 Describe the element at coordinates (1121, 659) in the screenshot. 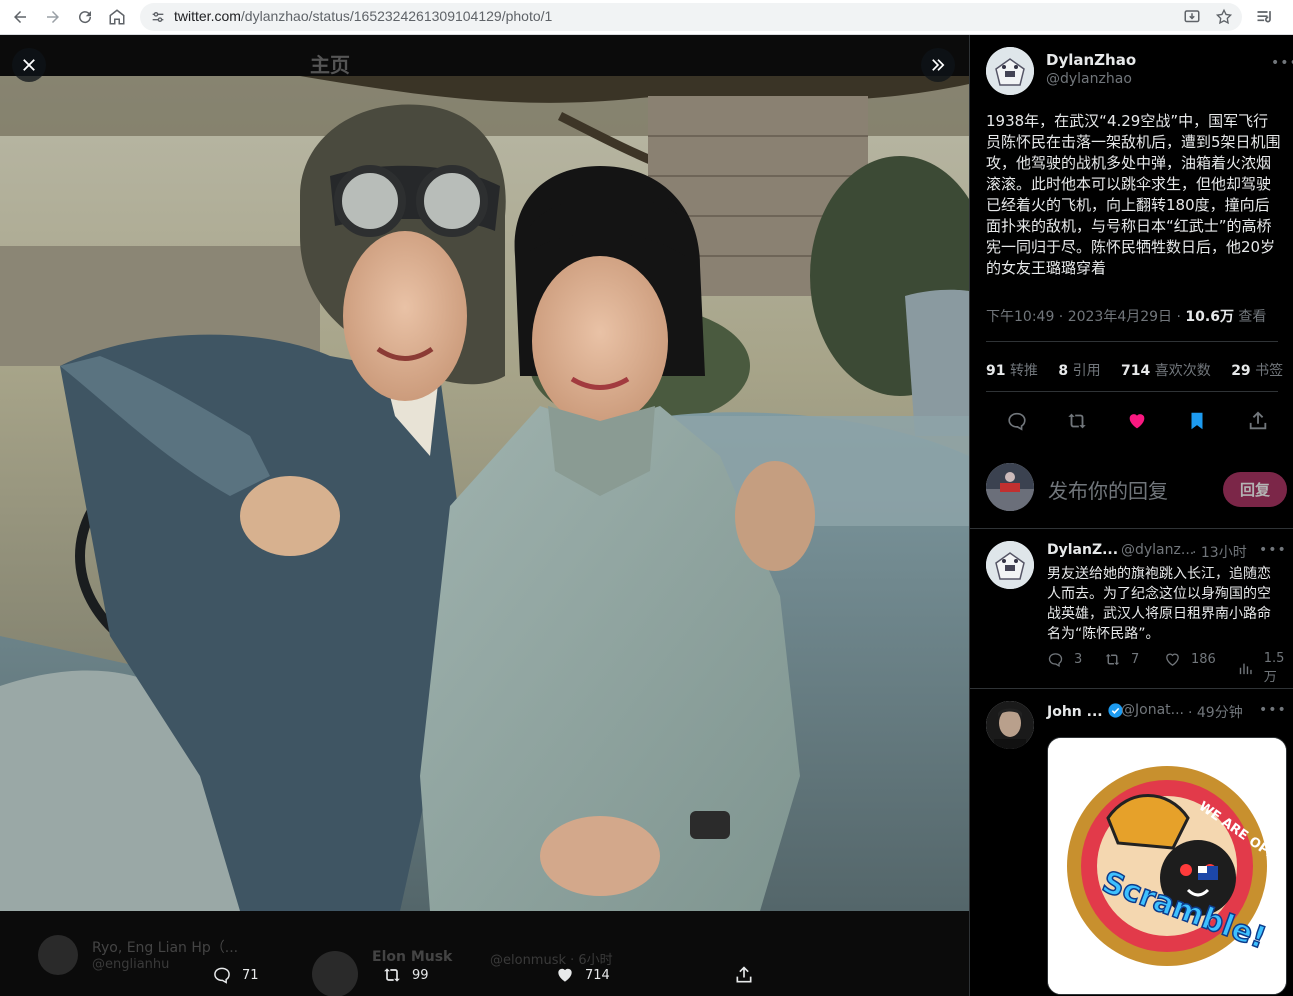

I see `reply-retweet-action: 7` at that location.